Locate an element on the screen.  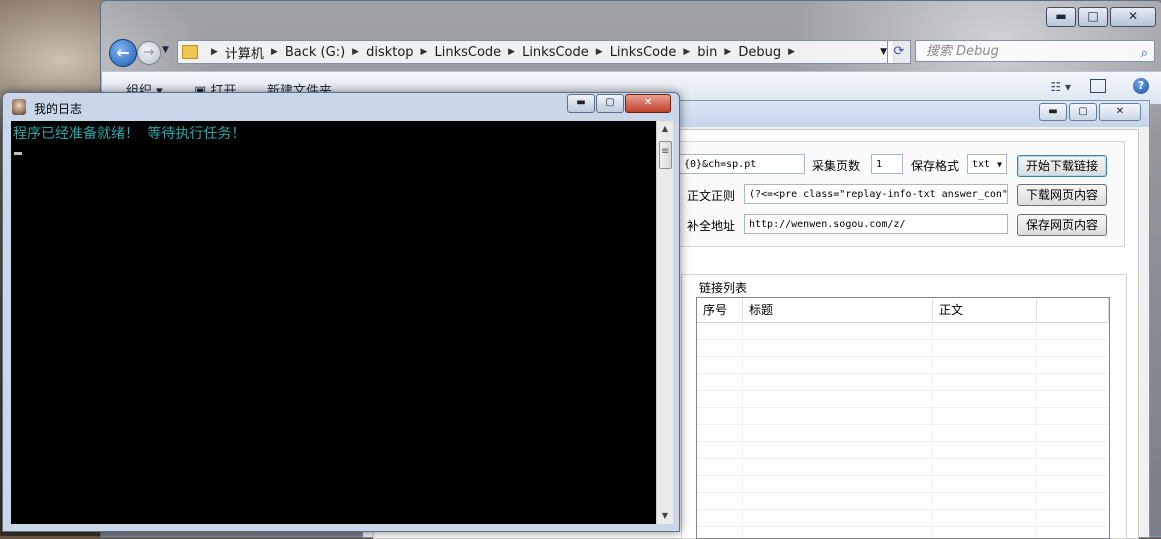
minimize-button: ▬ is located at coordinates (1061, 17).